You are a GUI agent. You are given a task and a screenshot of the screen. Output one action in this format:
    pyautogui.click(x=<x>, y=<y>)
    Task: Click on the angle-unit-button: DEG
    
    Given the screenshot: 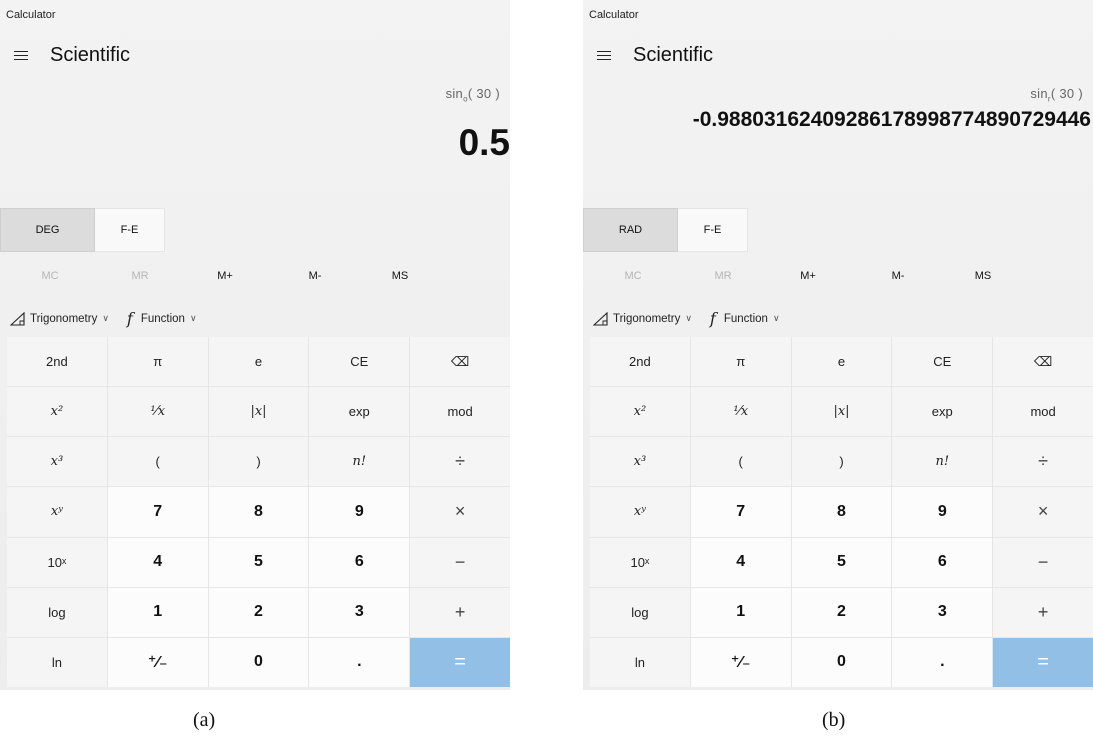 What is the action you would take?
    pyautogui.click(x=47, y=230)
    